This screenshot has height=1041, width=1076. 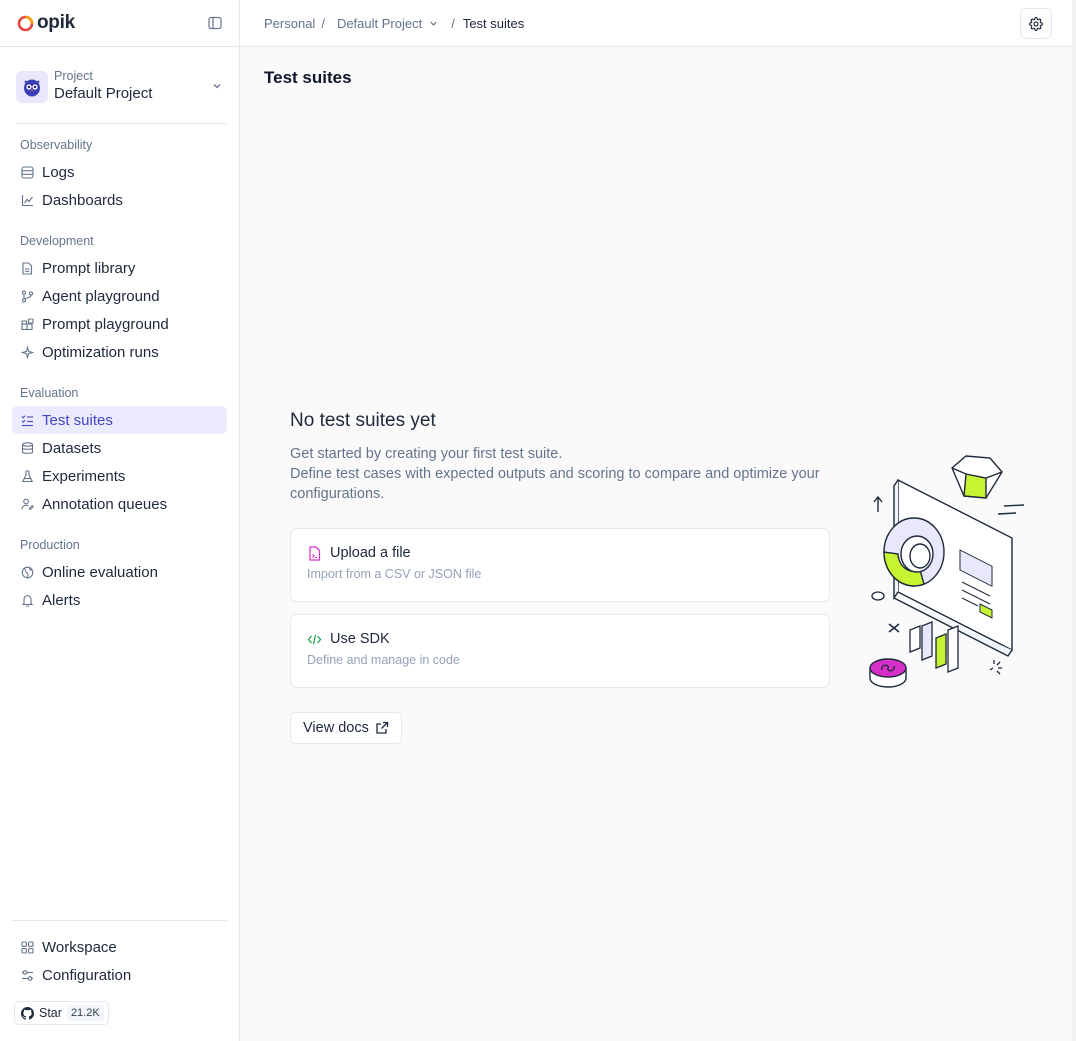 I want to click on external-link-icon, so click(x=382, y=727).